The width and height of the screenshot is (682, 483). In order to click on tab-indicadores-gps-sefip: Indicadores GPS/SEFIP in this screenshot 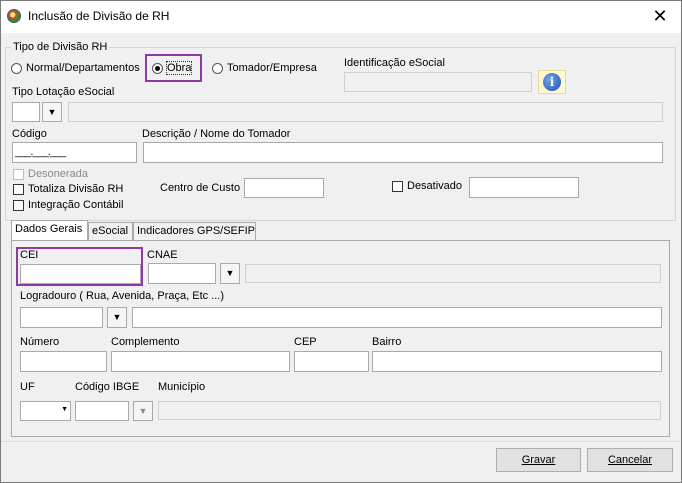, I will do `click(194, 231)`.